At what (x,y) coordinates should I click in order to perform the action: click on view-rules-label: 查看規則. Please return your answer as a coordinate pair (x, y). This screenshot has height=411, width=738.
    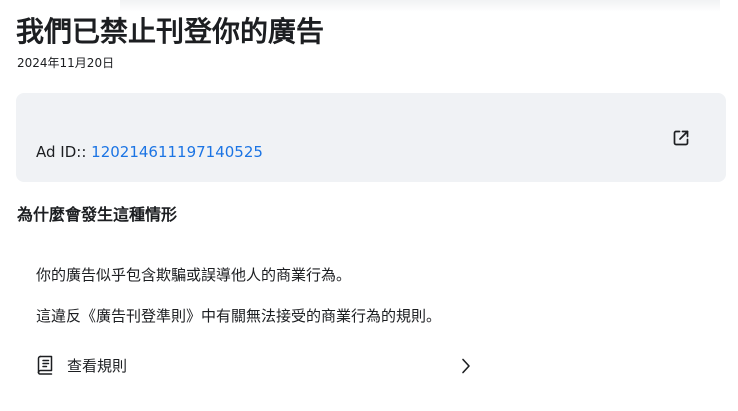
    Looking at the image, I should click on (97, 366).